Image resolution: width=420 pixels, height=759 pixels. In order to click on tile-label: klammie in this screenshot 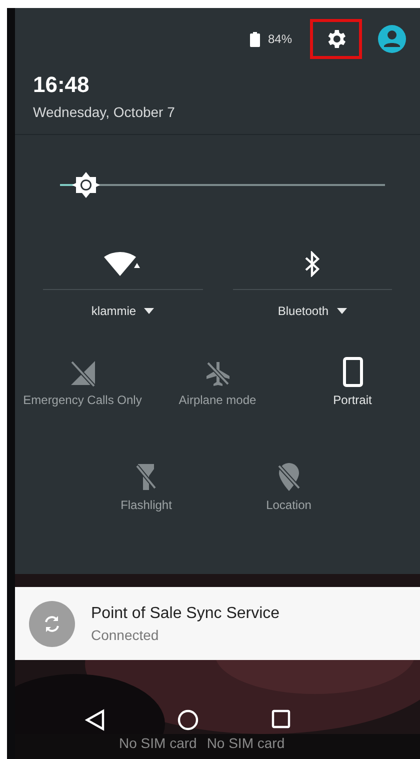, I will do `click(113, 311)`.